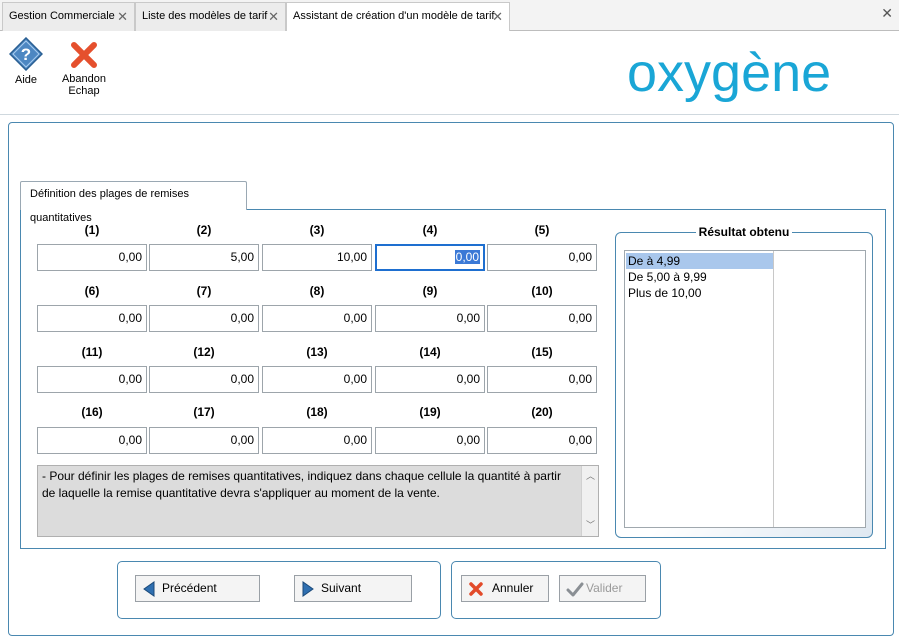 The height and width of the screenshot is (641, 899). What do you see at coordinates (317, 440) in the screenshot?
I see `range-input-18: 0,00` at bounding box center [317, 440].